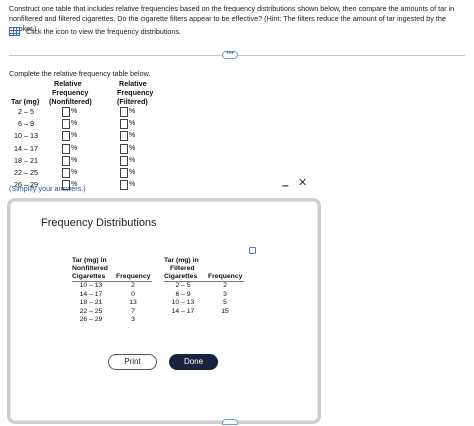 This screenshot has width=474, height=426. What do you see at coordinates (109, 124) in the screenshot?
I see `rf-row: 6 – 9%%` at bounding box center [109, 124].